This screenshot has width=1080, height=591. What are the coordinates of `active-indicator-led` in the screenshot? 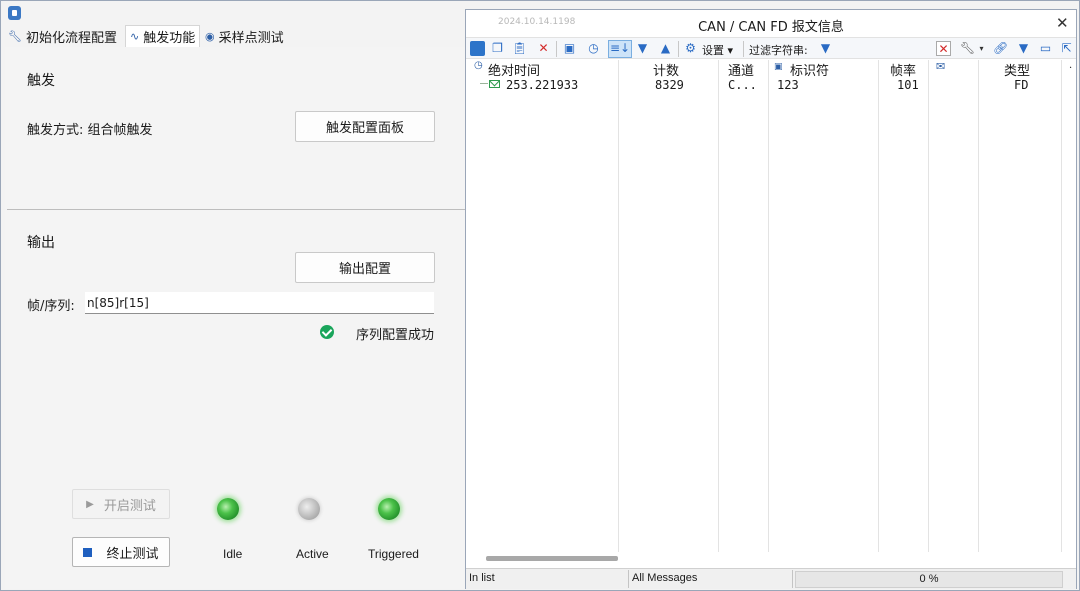 It's located at (309, 509).